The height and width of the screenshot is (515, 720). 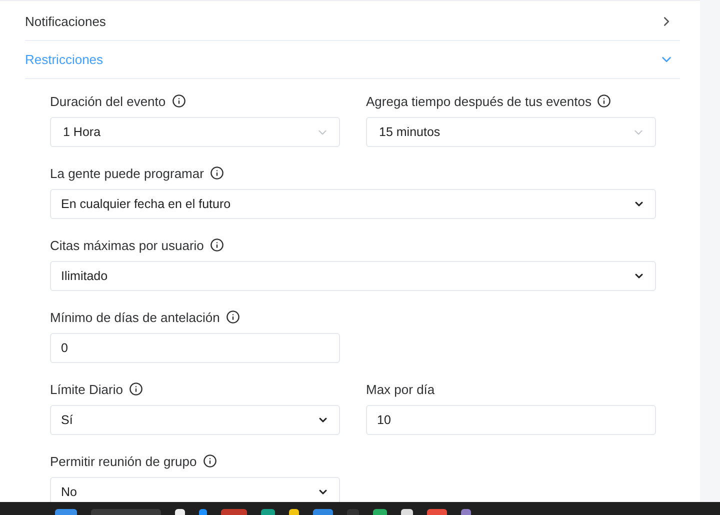 I want to click on field-label: Agrega tiempo después de tus eventos, so click(x=479, y=101).